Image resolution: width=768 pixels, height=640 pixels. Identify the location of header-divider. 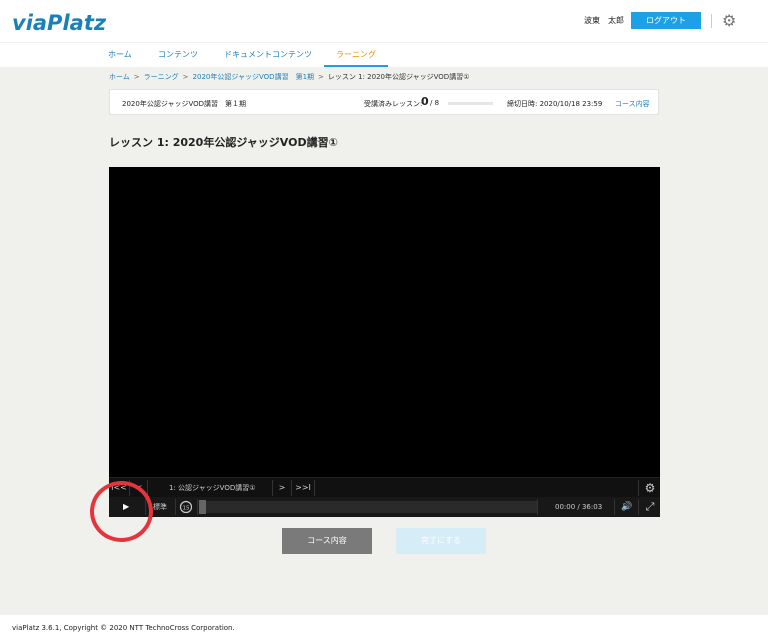
(711, 21).